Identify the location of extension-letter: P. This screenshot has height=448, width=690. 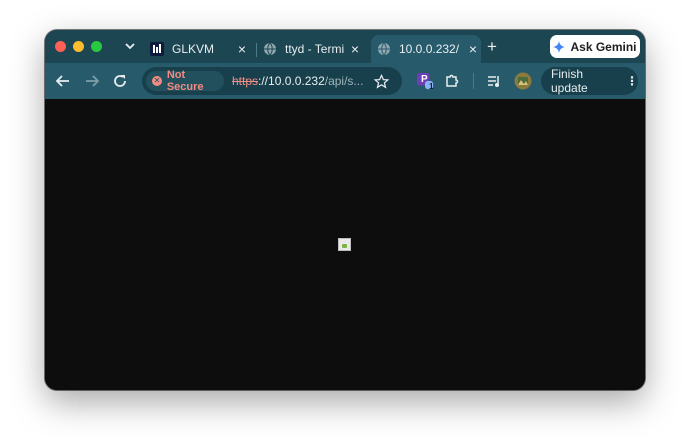
(424, 79).